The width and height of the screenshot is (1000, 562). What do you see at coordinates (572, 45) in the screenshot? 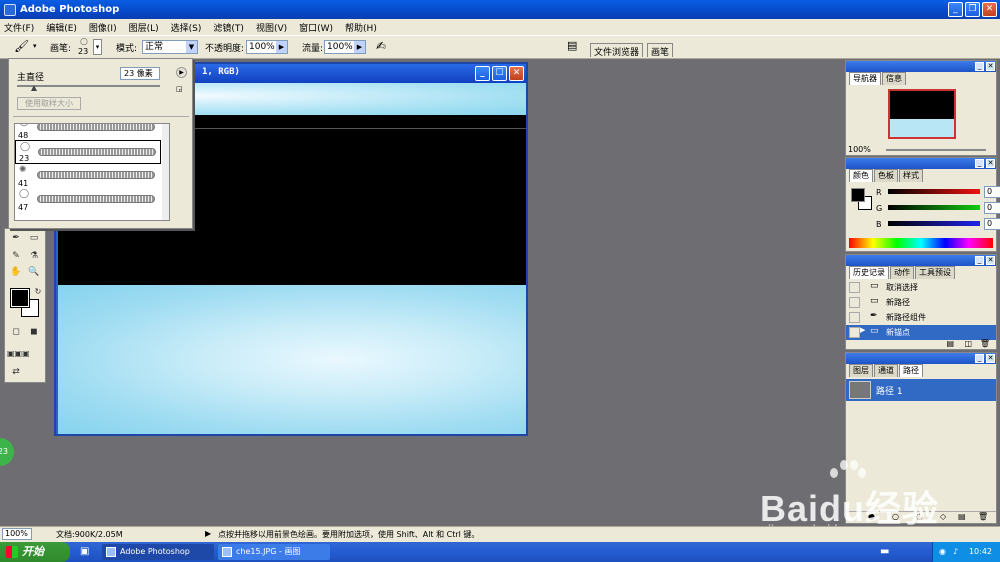
I see `palette-well-icon: ▤` at bounding box center [572, 45].